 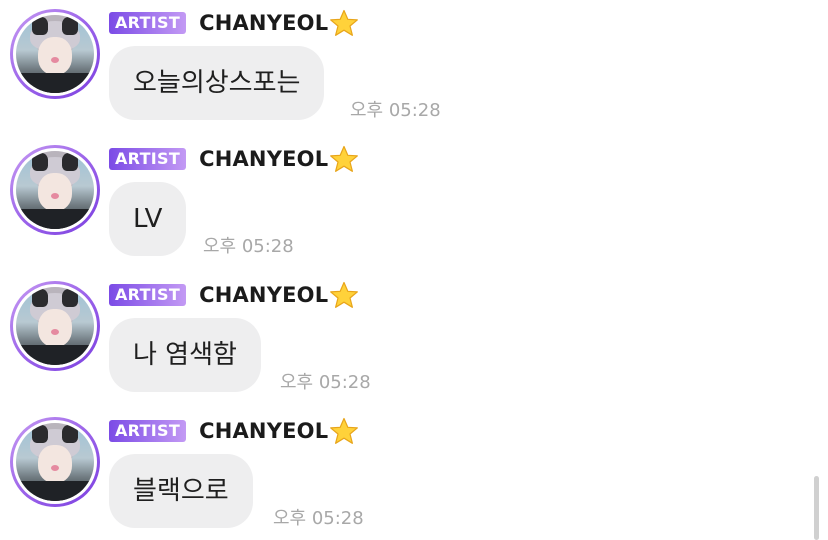 I want to click on message-bubble: 나 염색함, so click(x=185, y=355).